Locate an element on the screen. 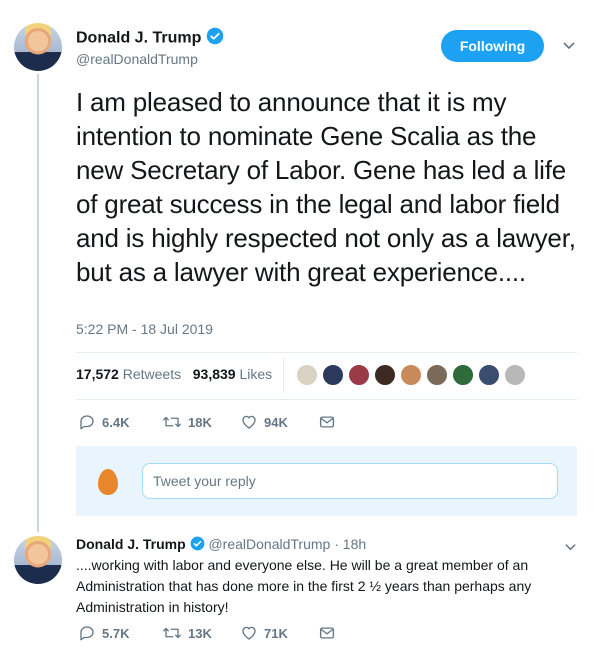  retweets-stat: 17,572 Retweets is located at coordinates (128, 374).